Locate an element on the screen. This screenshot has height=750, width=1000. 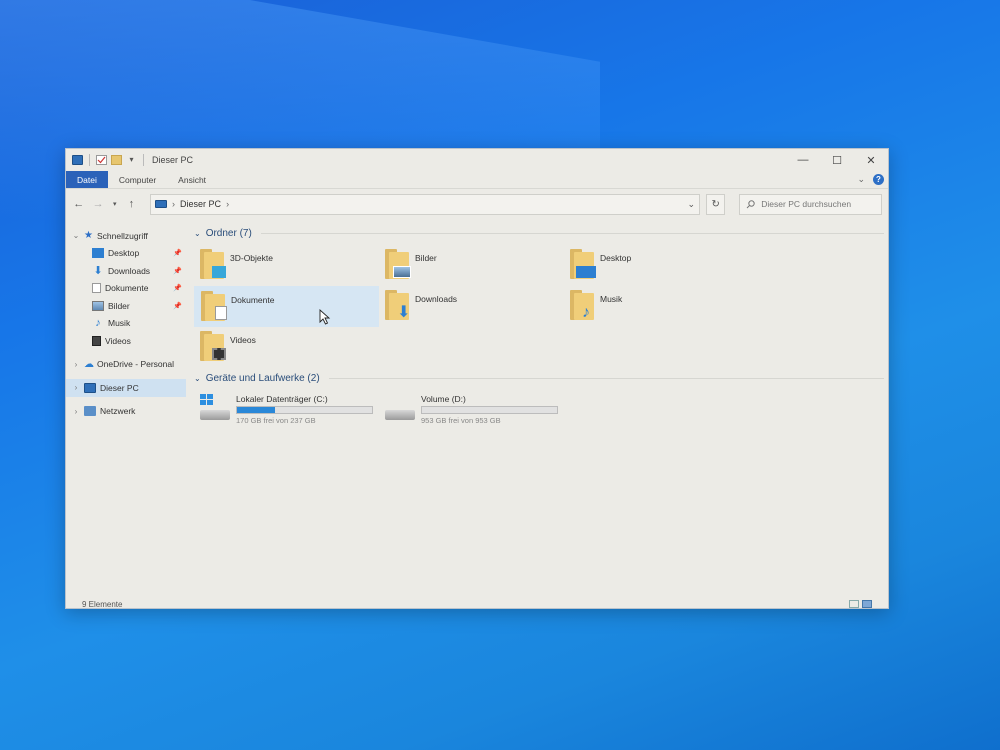
folders-group-header: ⌄ Ordner (7) is located at coordinates (539, 233).